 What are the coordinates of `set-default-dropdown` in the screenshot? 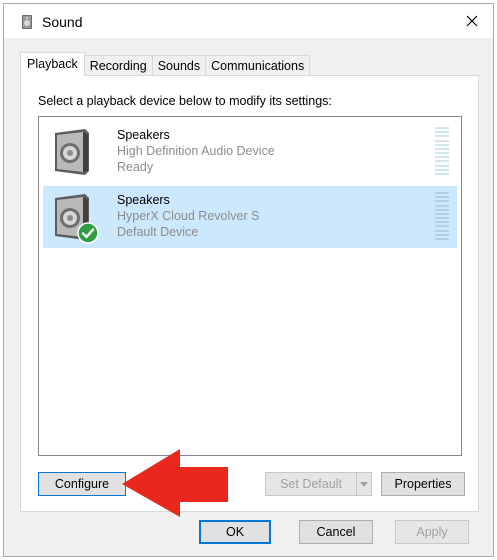 It's located at (364, 484).